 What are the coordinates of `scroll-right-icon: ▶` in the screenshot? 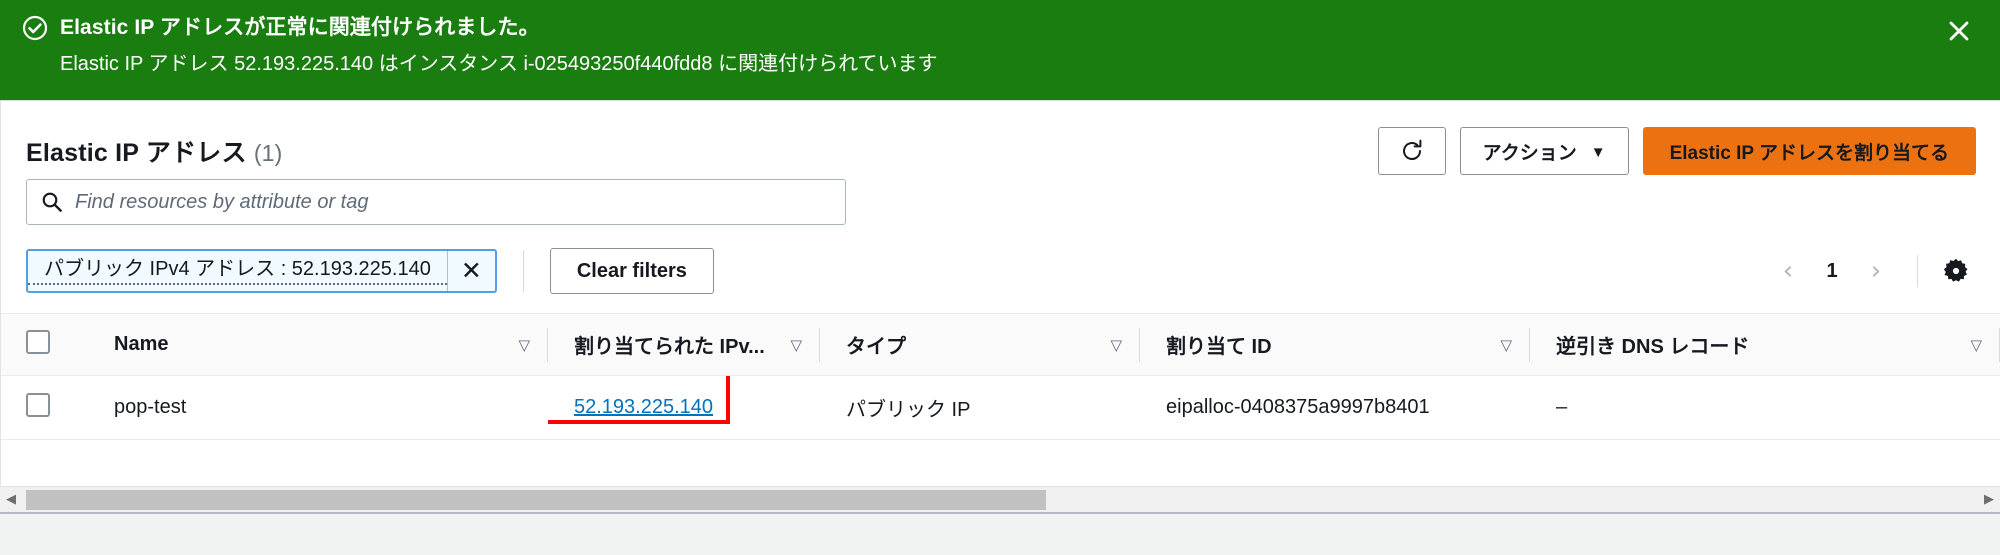 It's located at (1989, 500).